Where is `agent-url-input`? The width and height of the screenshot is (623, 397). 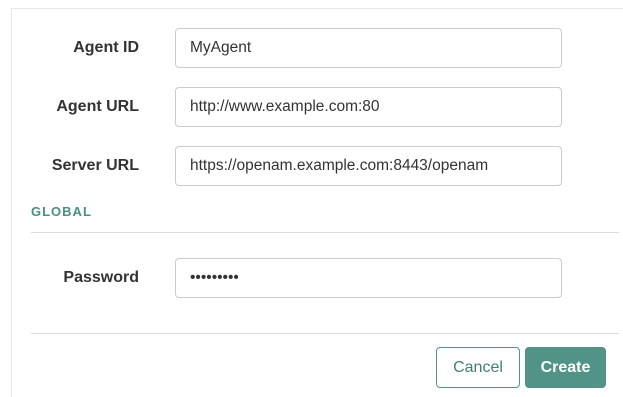
agent-url-input is located at coordinates (368, 107).